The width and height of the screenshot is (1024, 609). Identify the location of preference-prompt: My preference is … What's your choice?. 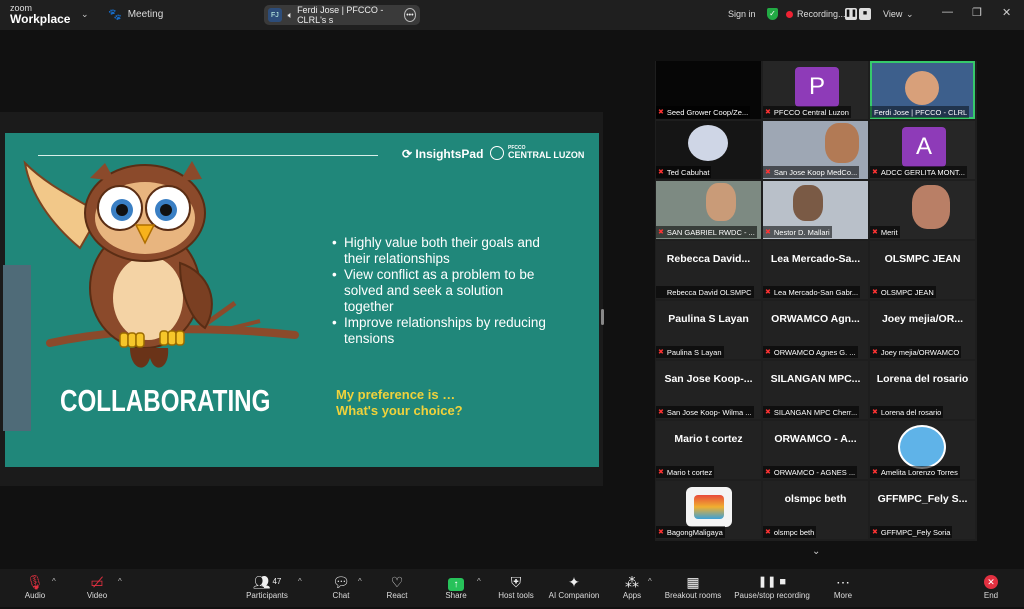
(399, 403).